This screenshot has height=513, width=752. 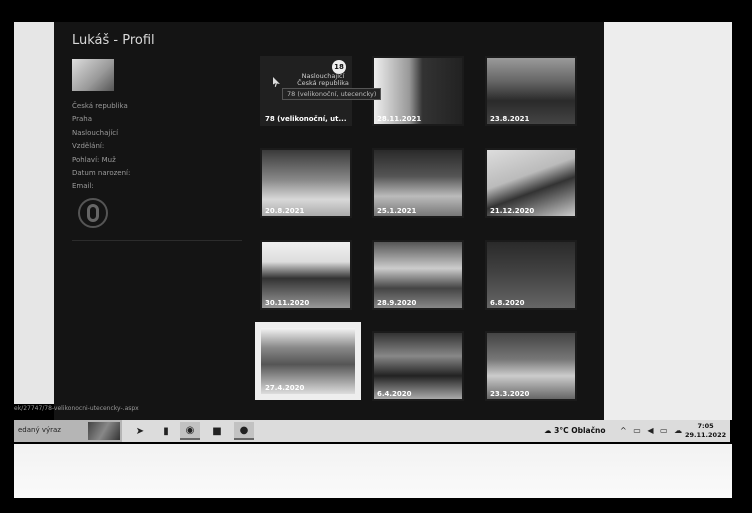 I want to click on info-role: Naslouchající, so click(x=95, y=132).